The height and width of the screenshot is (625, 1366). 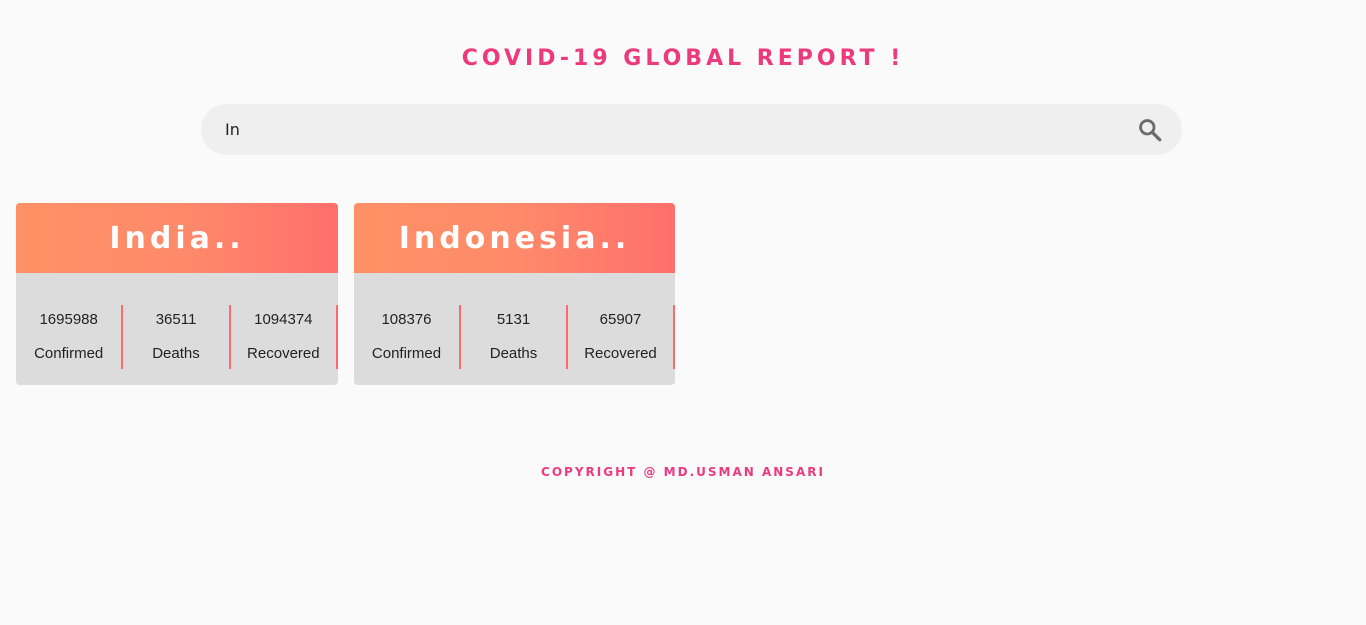 What do you see at coordinates (665, 129) in the screenshot?
I see `search-input` at bounding box center [665, 129].